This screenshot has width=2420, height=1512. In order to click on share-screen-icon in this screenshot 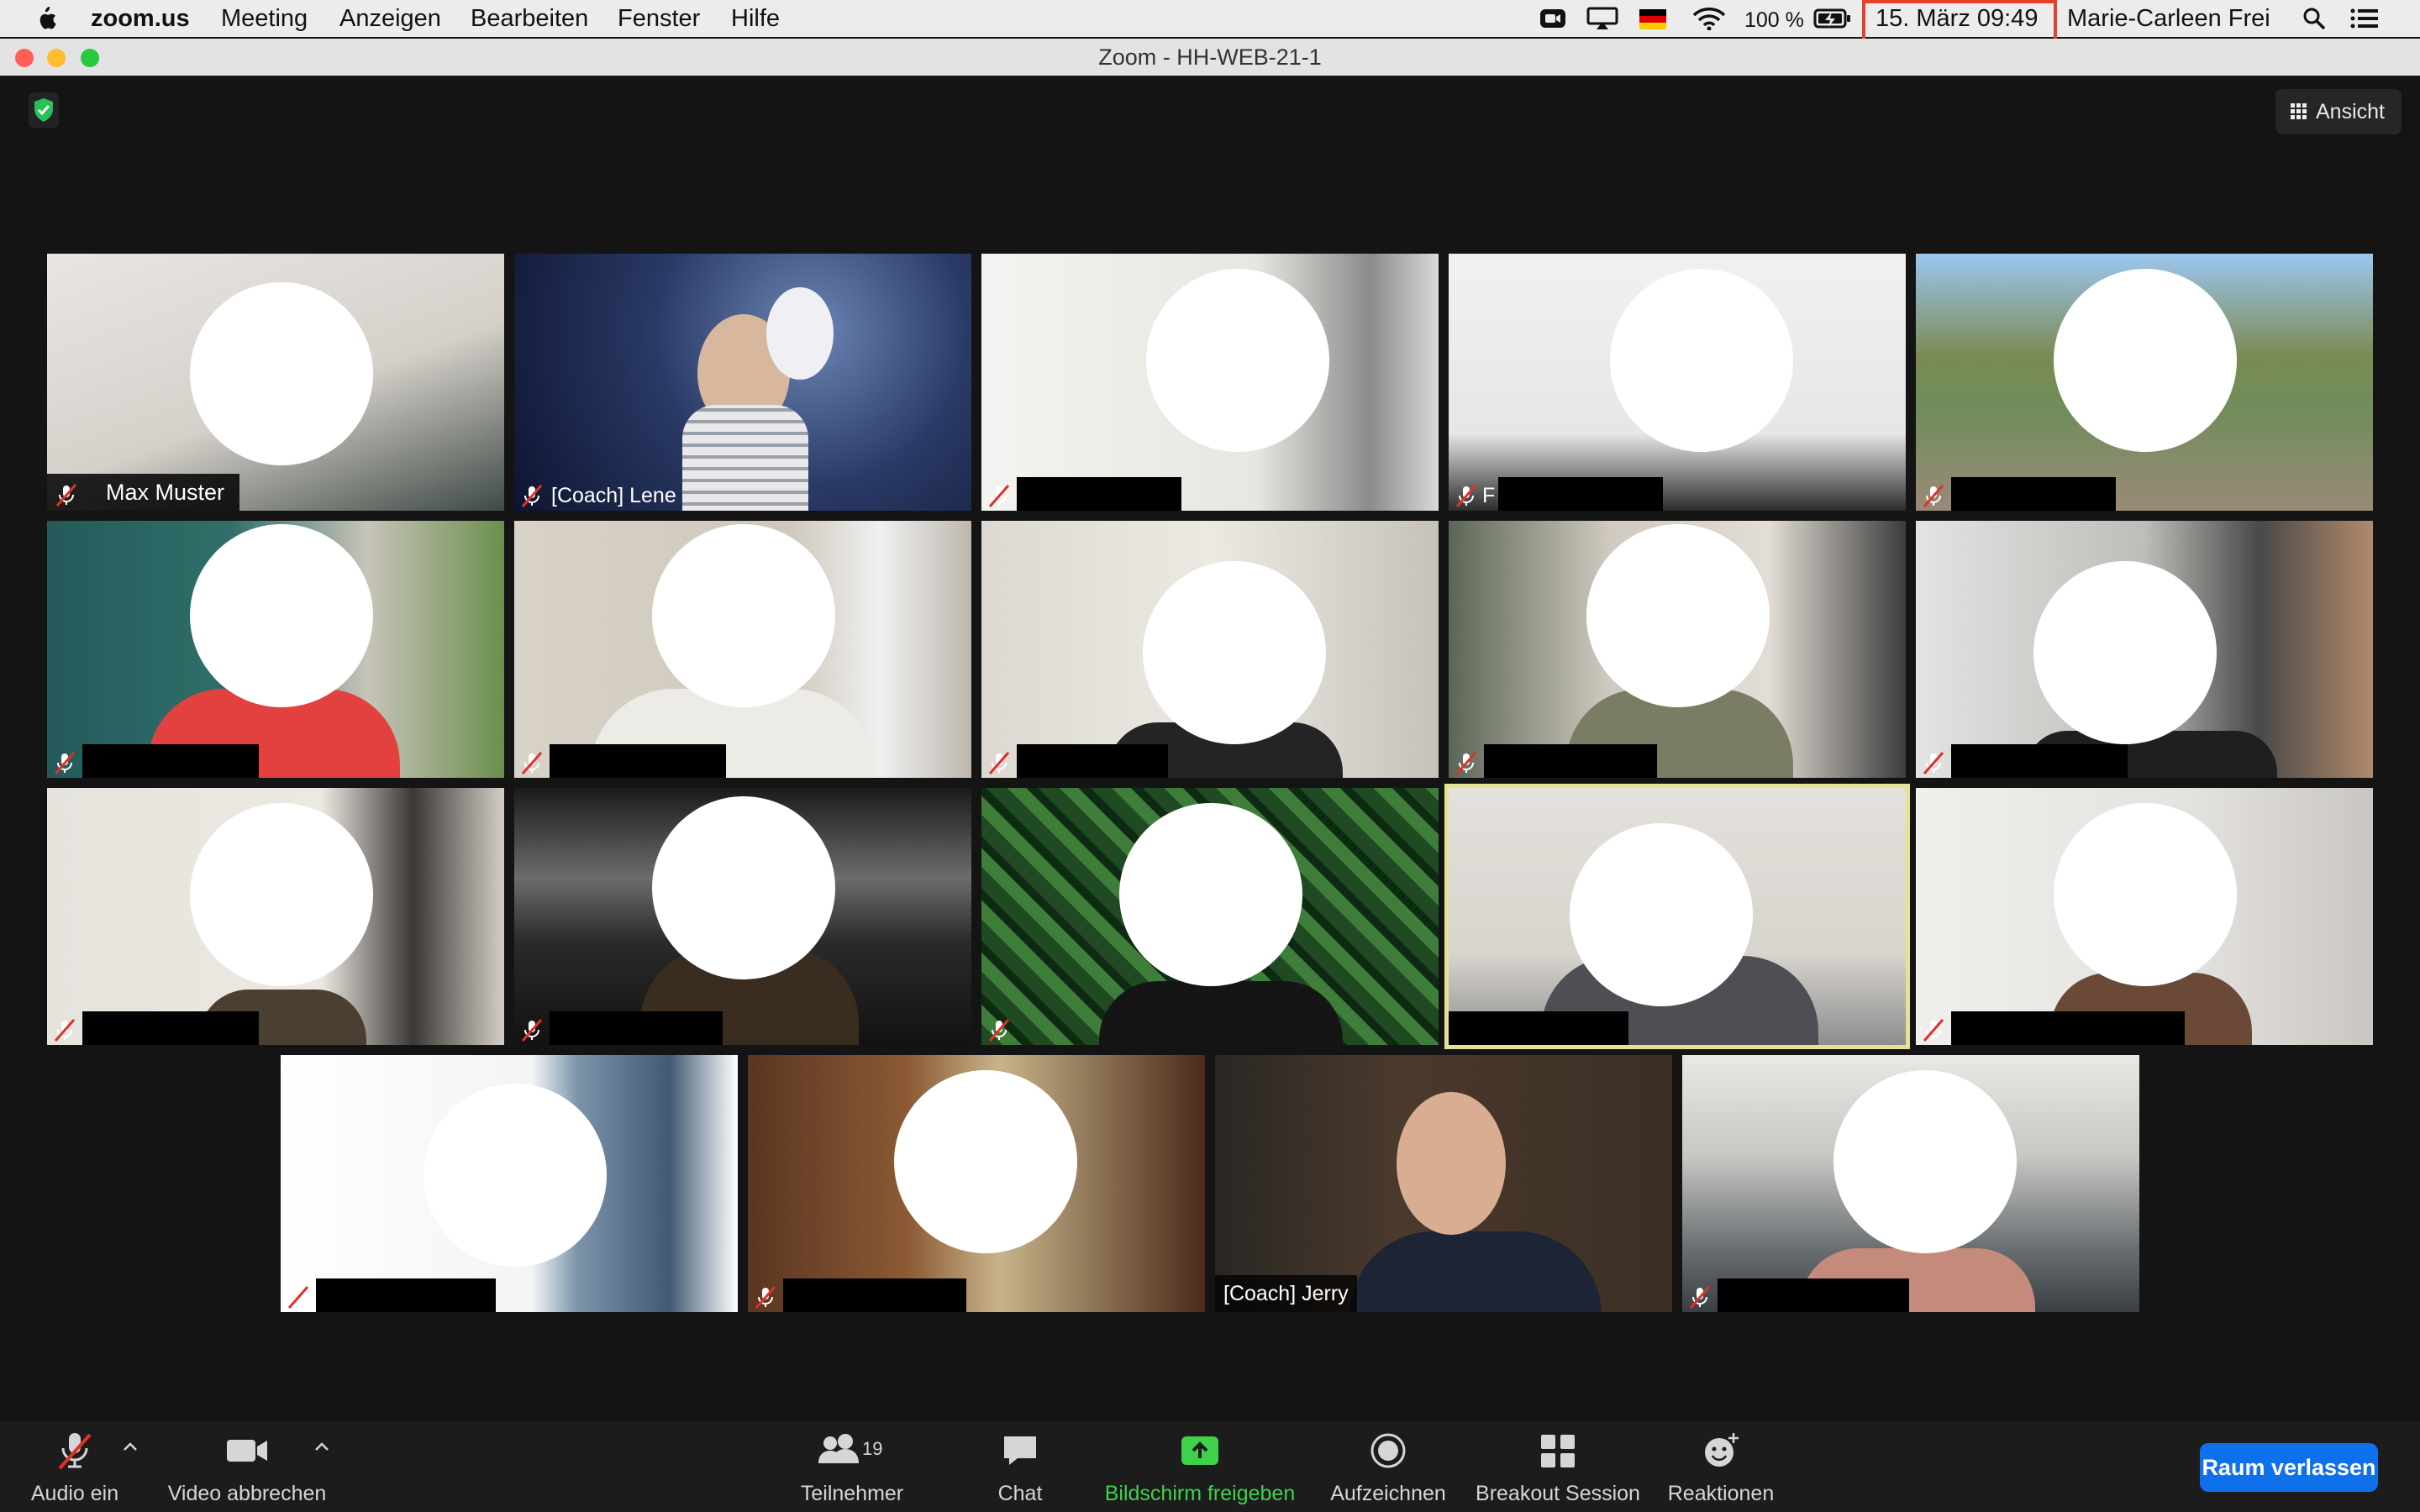, I will do `click(1199, 1450)`.